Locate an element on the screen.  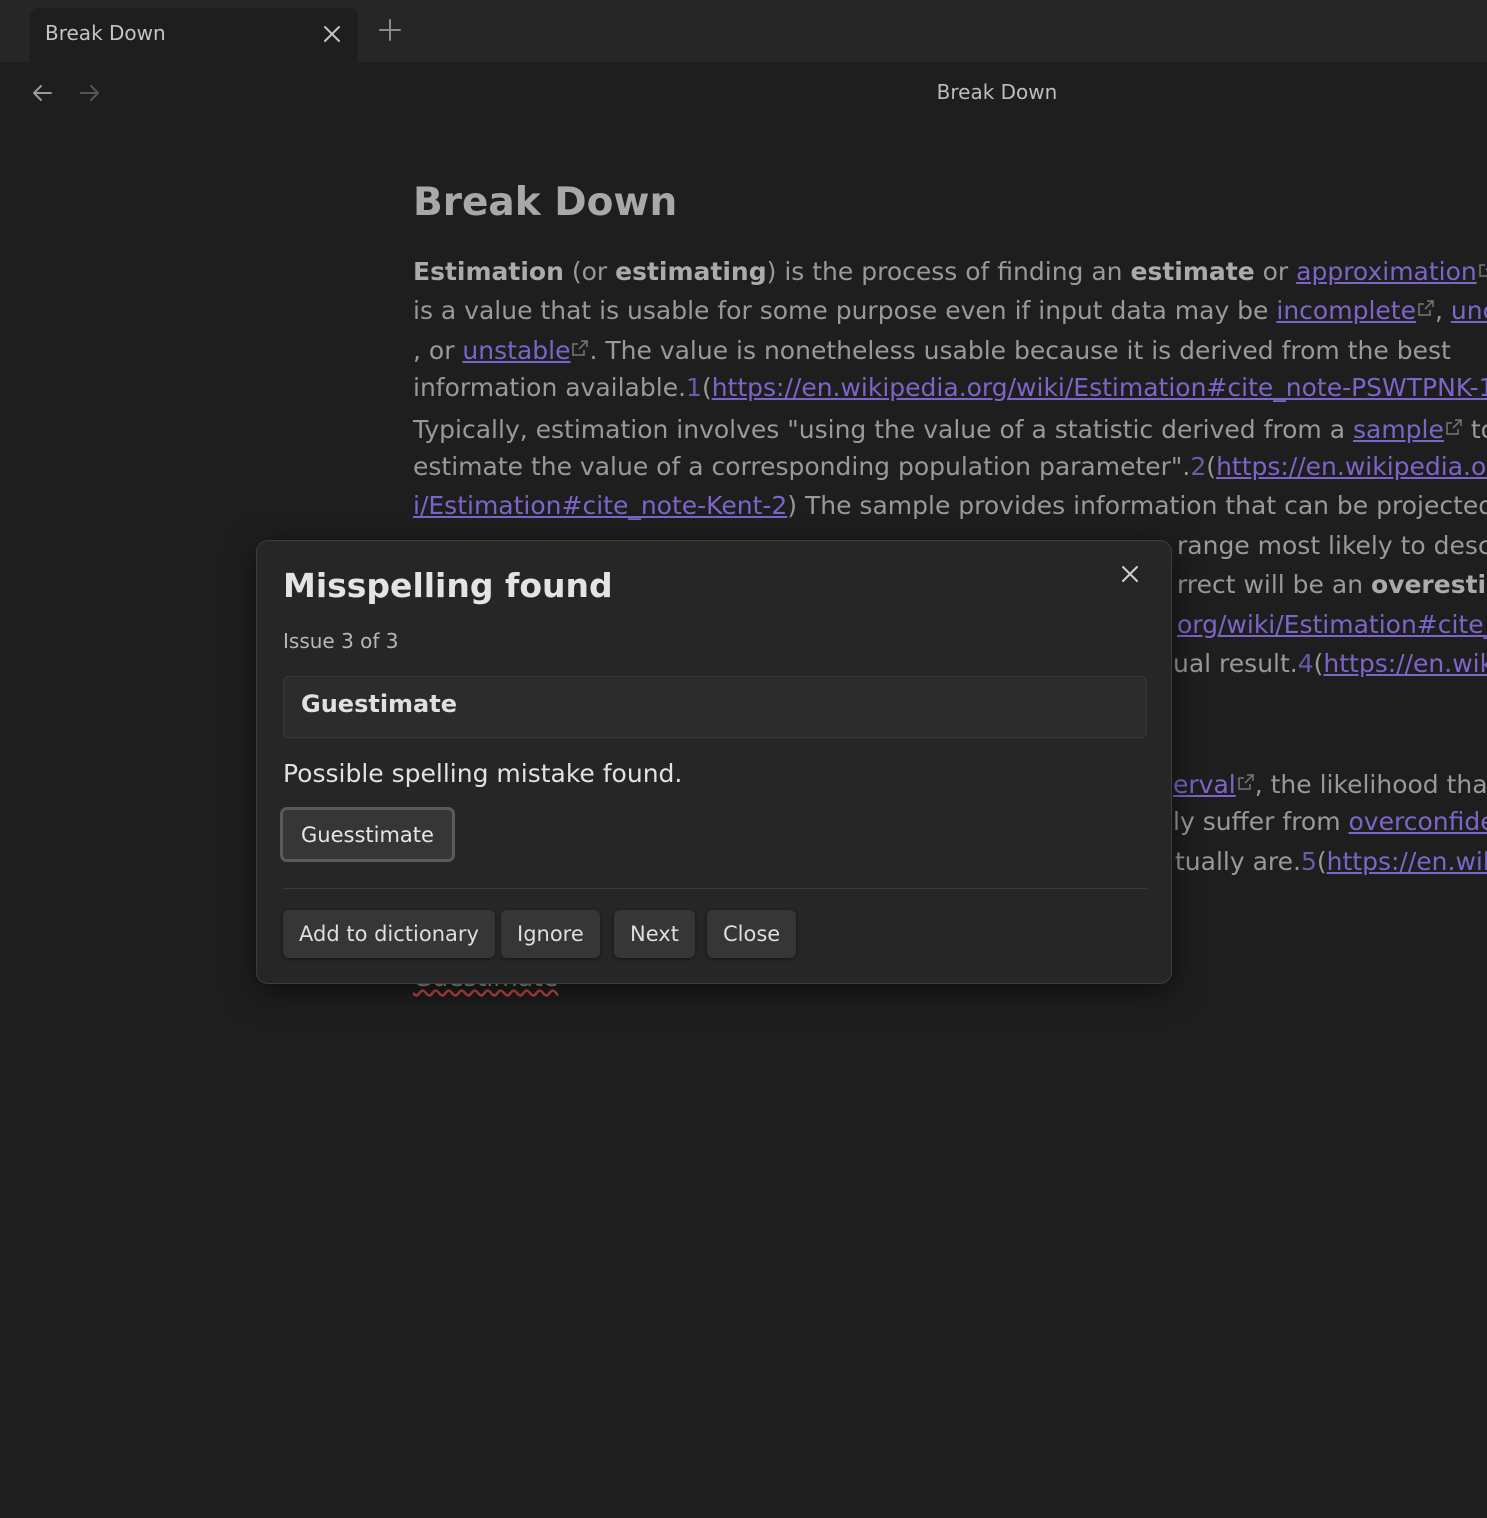
text: range most likely to descr is located at coordinates (1332, 545).